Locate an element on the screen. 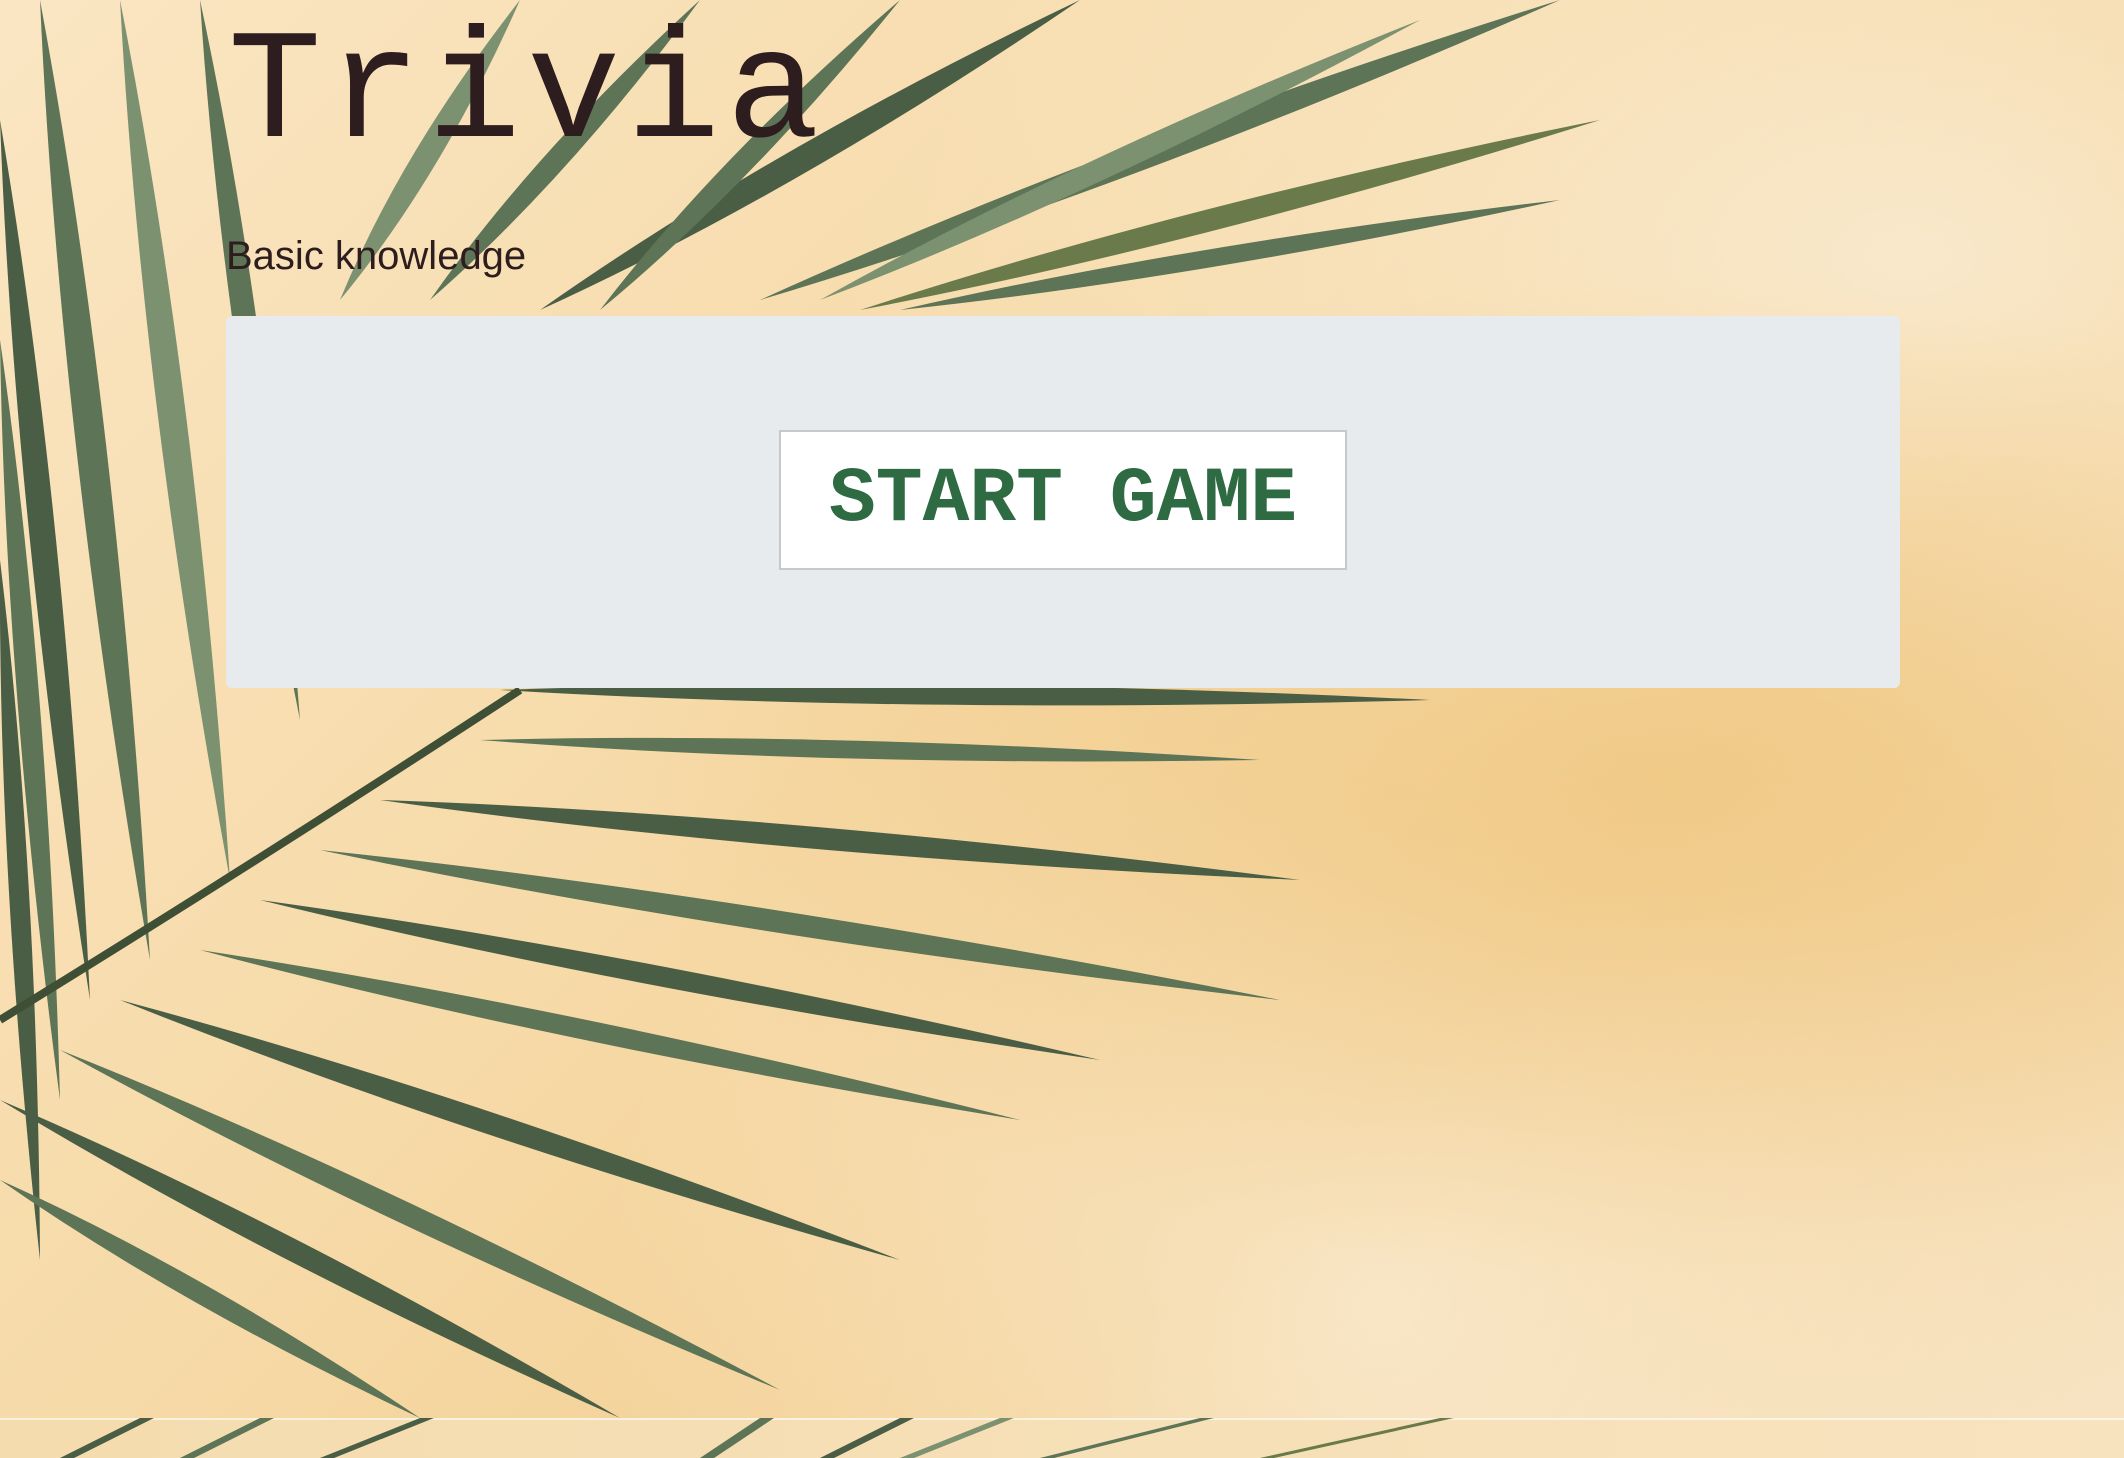 This screenshot has height=1458, width=2124. start-game-button: START GAME is located at coordinates (1063, 500).